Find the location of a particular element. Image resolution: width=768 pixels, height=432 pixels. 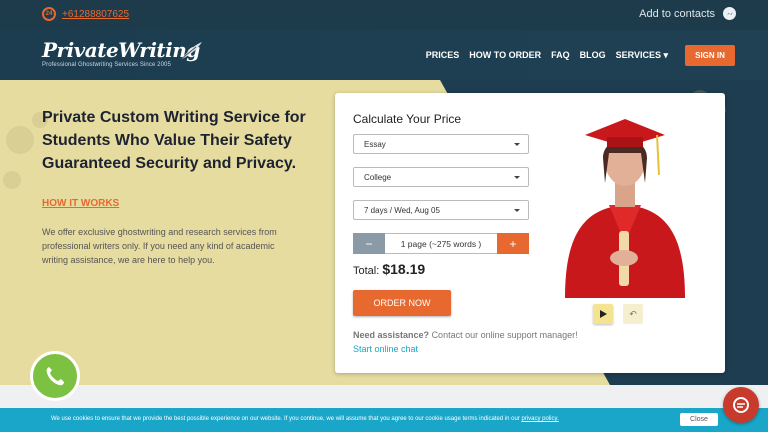

chat-icon is located at coordinates (741, 405).